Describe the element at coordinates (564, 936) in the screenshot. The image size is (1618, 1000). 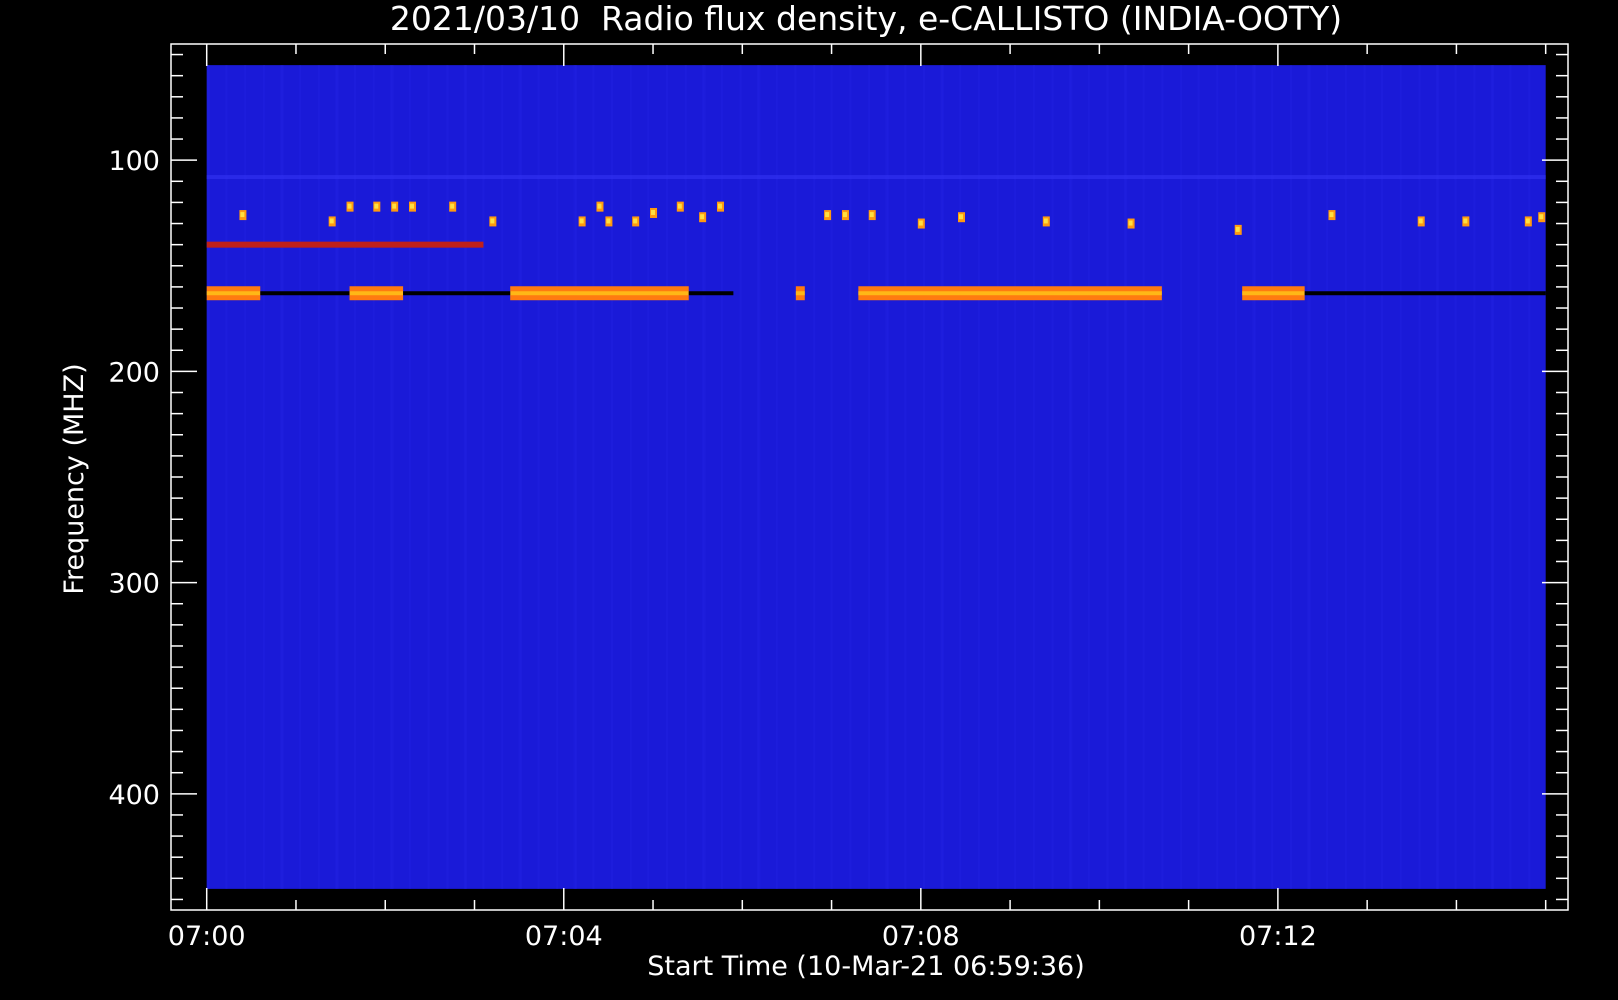
I see `x-tick-label: 07:04` at that location.